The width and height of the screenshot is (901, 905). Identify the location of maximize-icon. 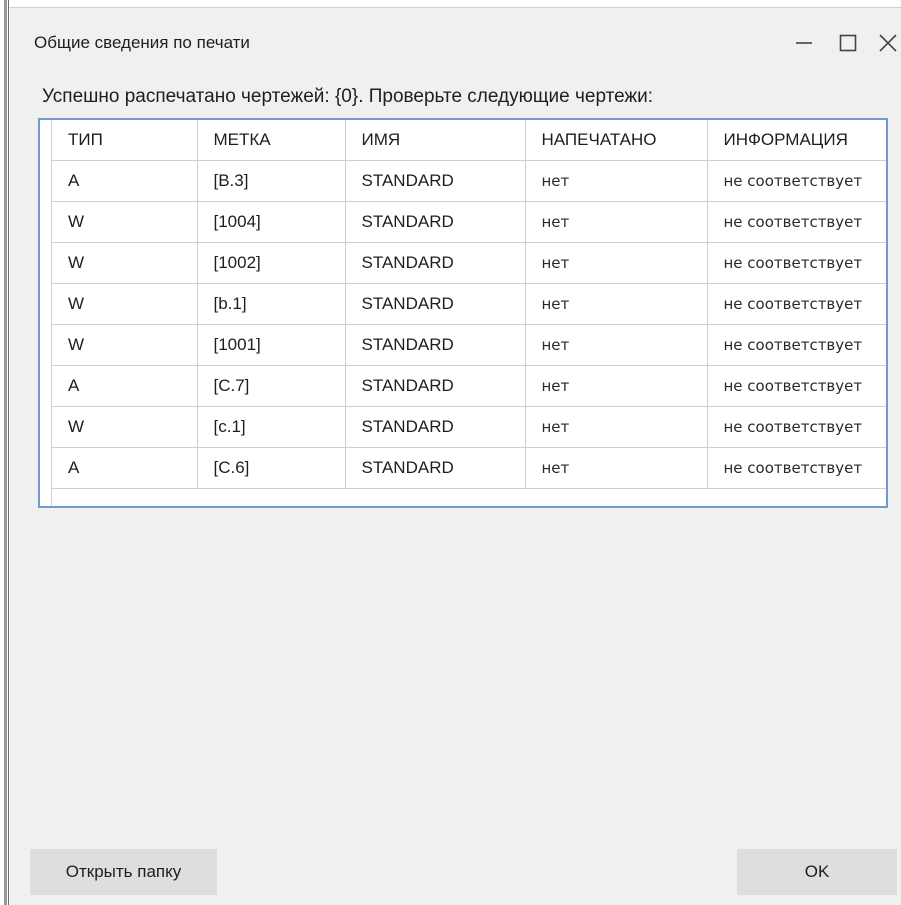
(848, 43).